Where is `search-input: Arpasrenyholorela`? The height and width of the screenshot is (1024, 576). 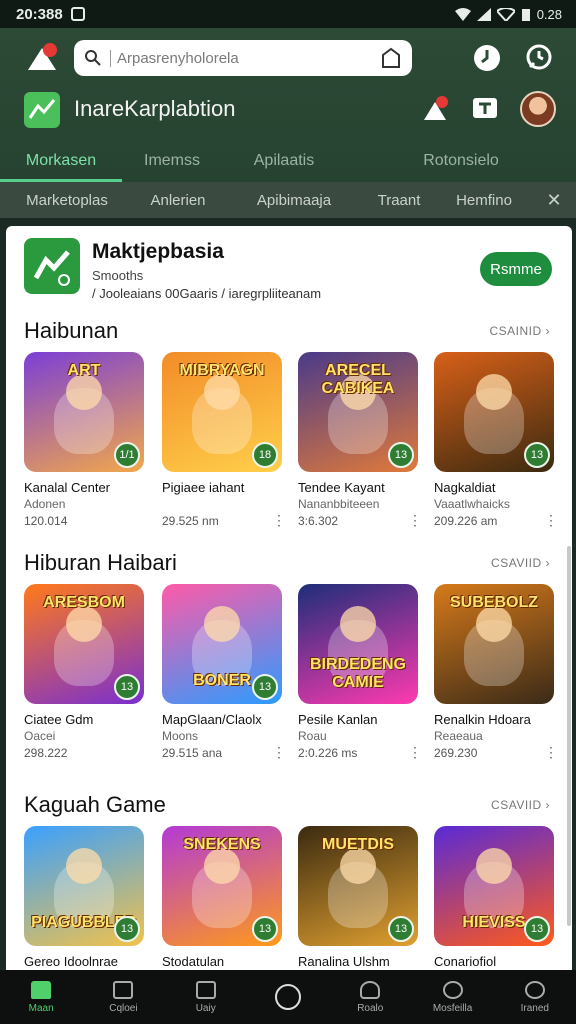 search-input: Arpasrenyholorela is located at coordinates (174, 58).